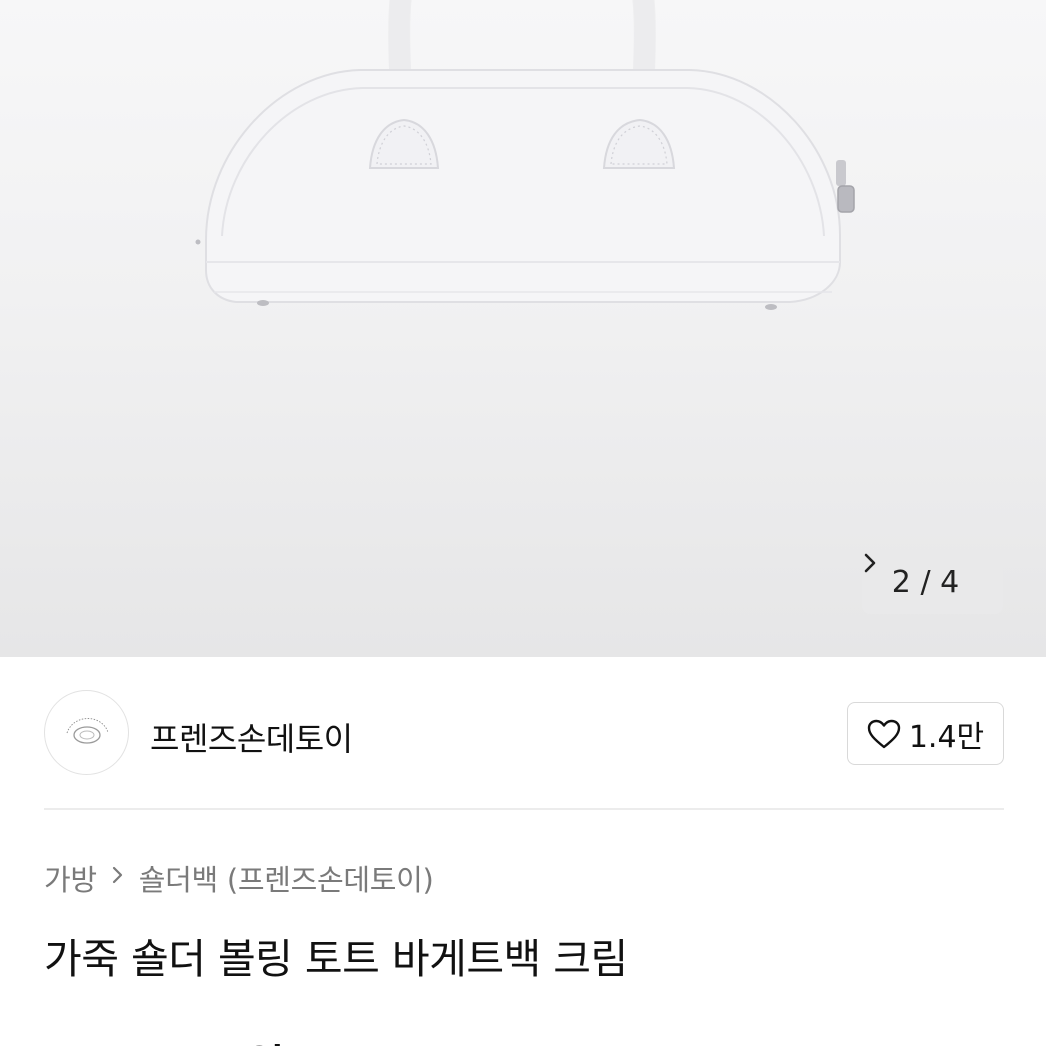  Describe the element at coordinates (70, 878) in the screenshot. I see `breadcrumb-item-category: 가방` at that location.